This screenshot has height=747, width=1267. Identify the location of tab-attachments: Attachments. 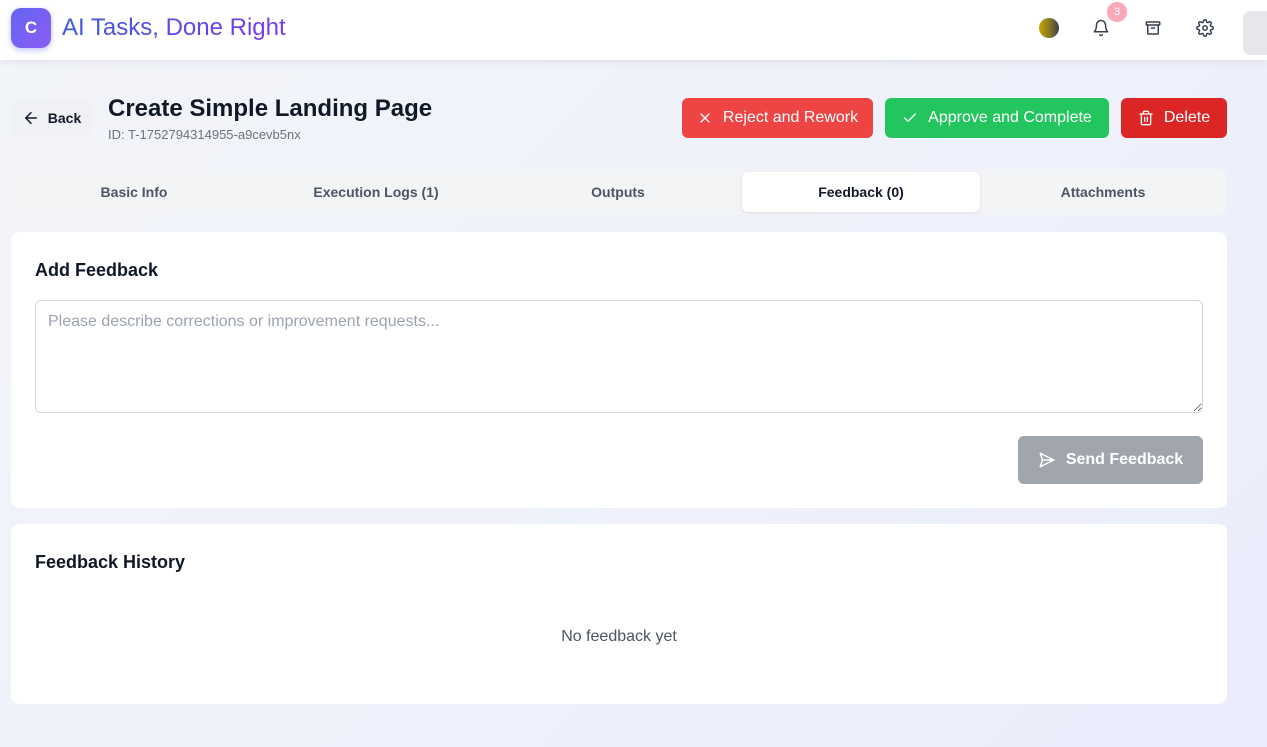
(1103, 192).